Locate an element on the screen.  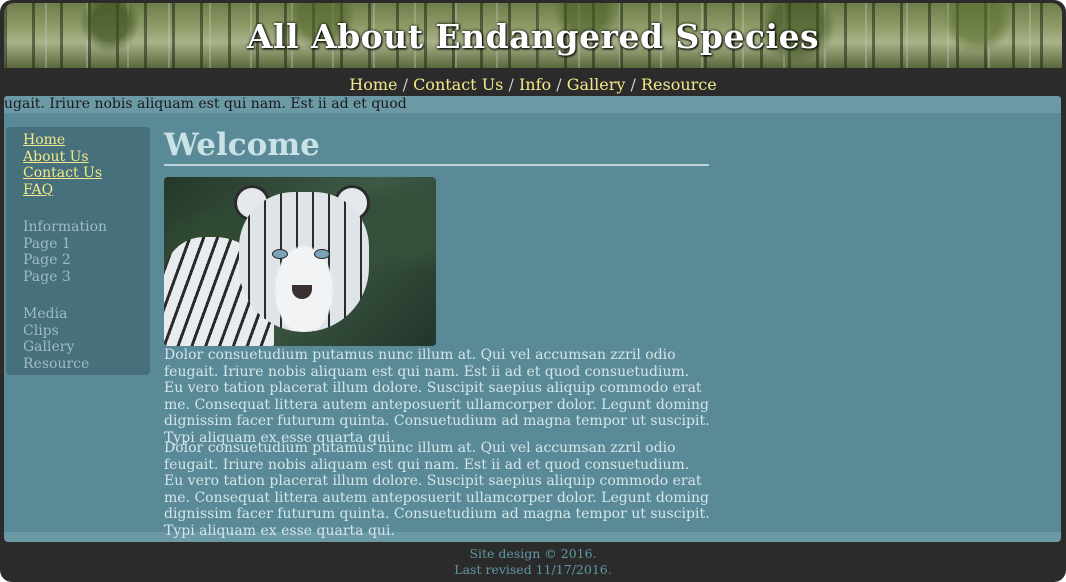
white-tiger-image is located at coordinates (300, 261).